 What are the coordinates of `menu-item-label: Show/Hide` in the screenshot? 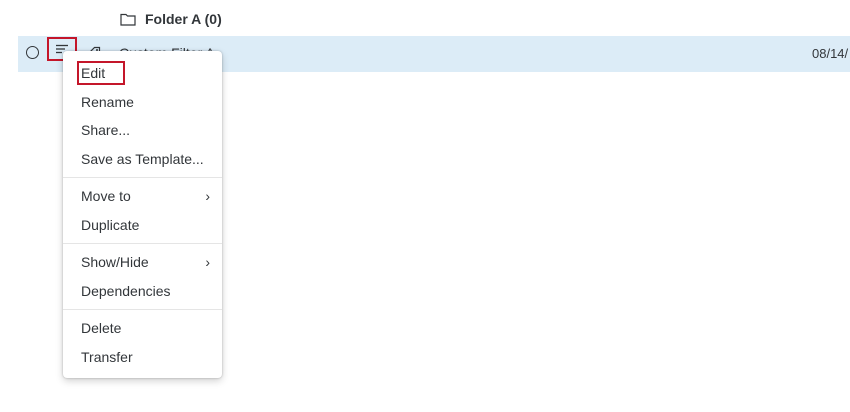 It's located at (115, 262).